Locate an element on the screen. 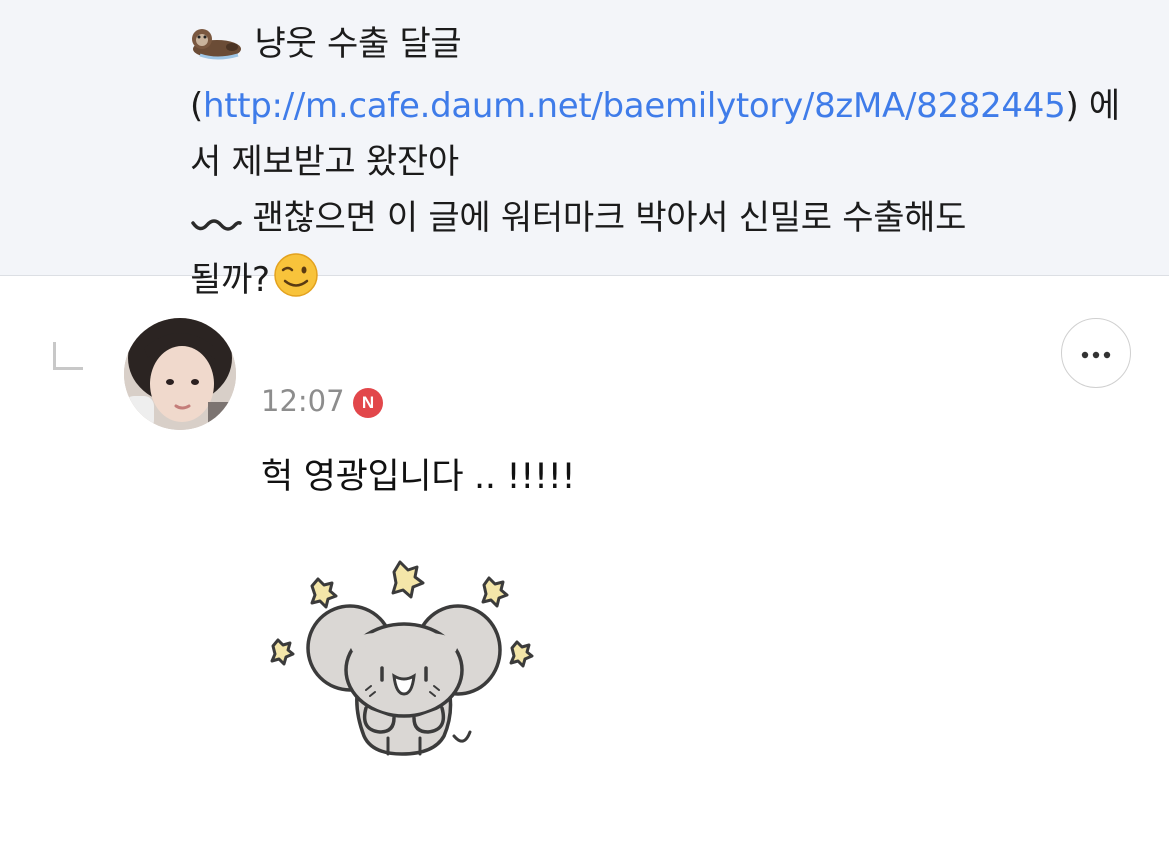 Image resolution: width=1169 pixels, height=866 pixels. avatar is located at coordinates (180, 374).